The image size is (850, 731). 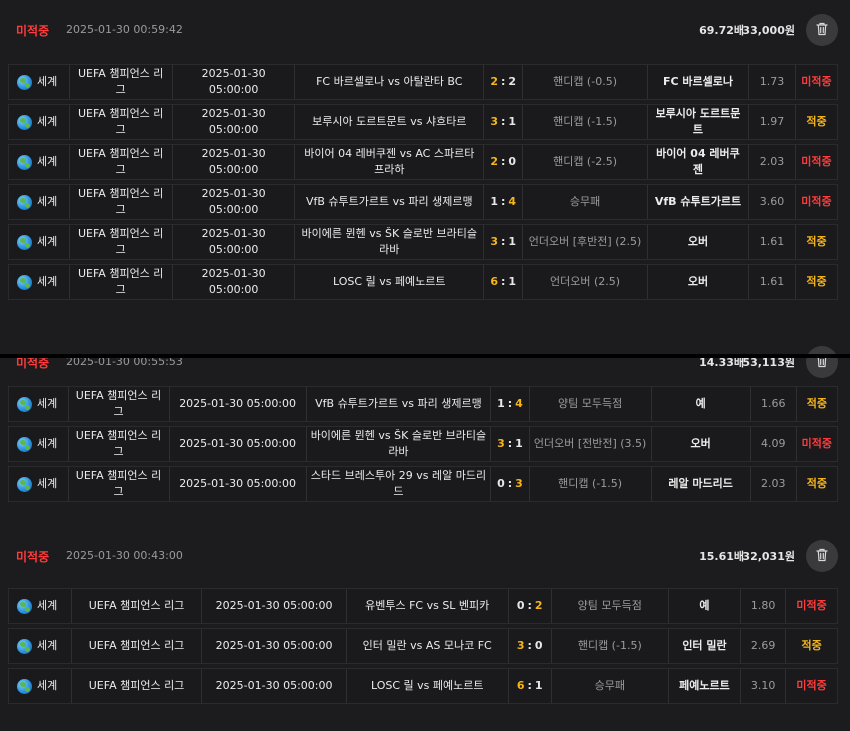 I want to click on bet-type-cell: 언더오버 (2.5), so click(x=585, y=282).